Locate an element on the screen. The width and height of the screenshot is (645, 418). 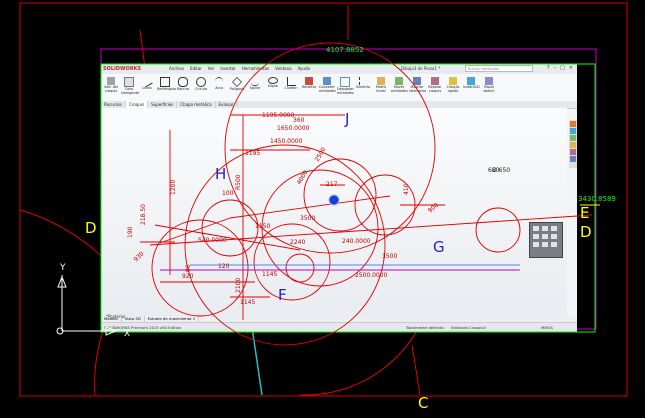
dim-2240: 2240 is located at coordinates (297, 242).